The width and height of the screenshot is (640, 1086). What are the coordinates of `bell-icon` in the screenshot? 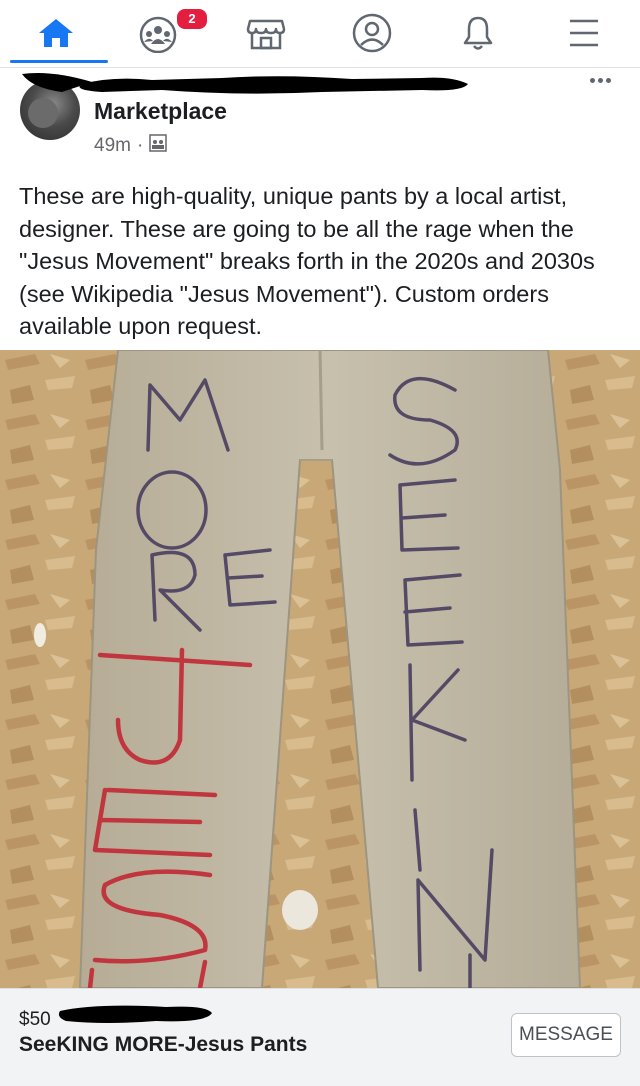 It's located at (478, 33).